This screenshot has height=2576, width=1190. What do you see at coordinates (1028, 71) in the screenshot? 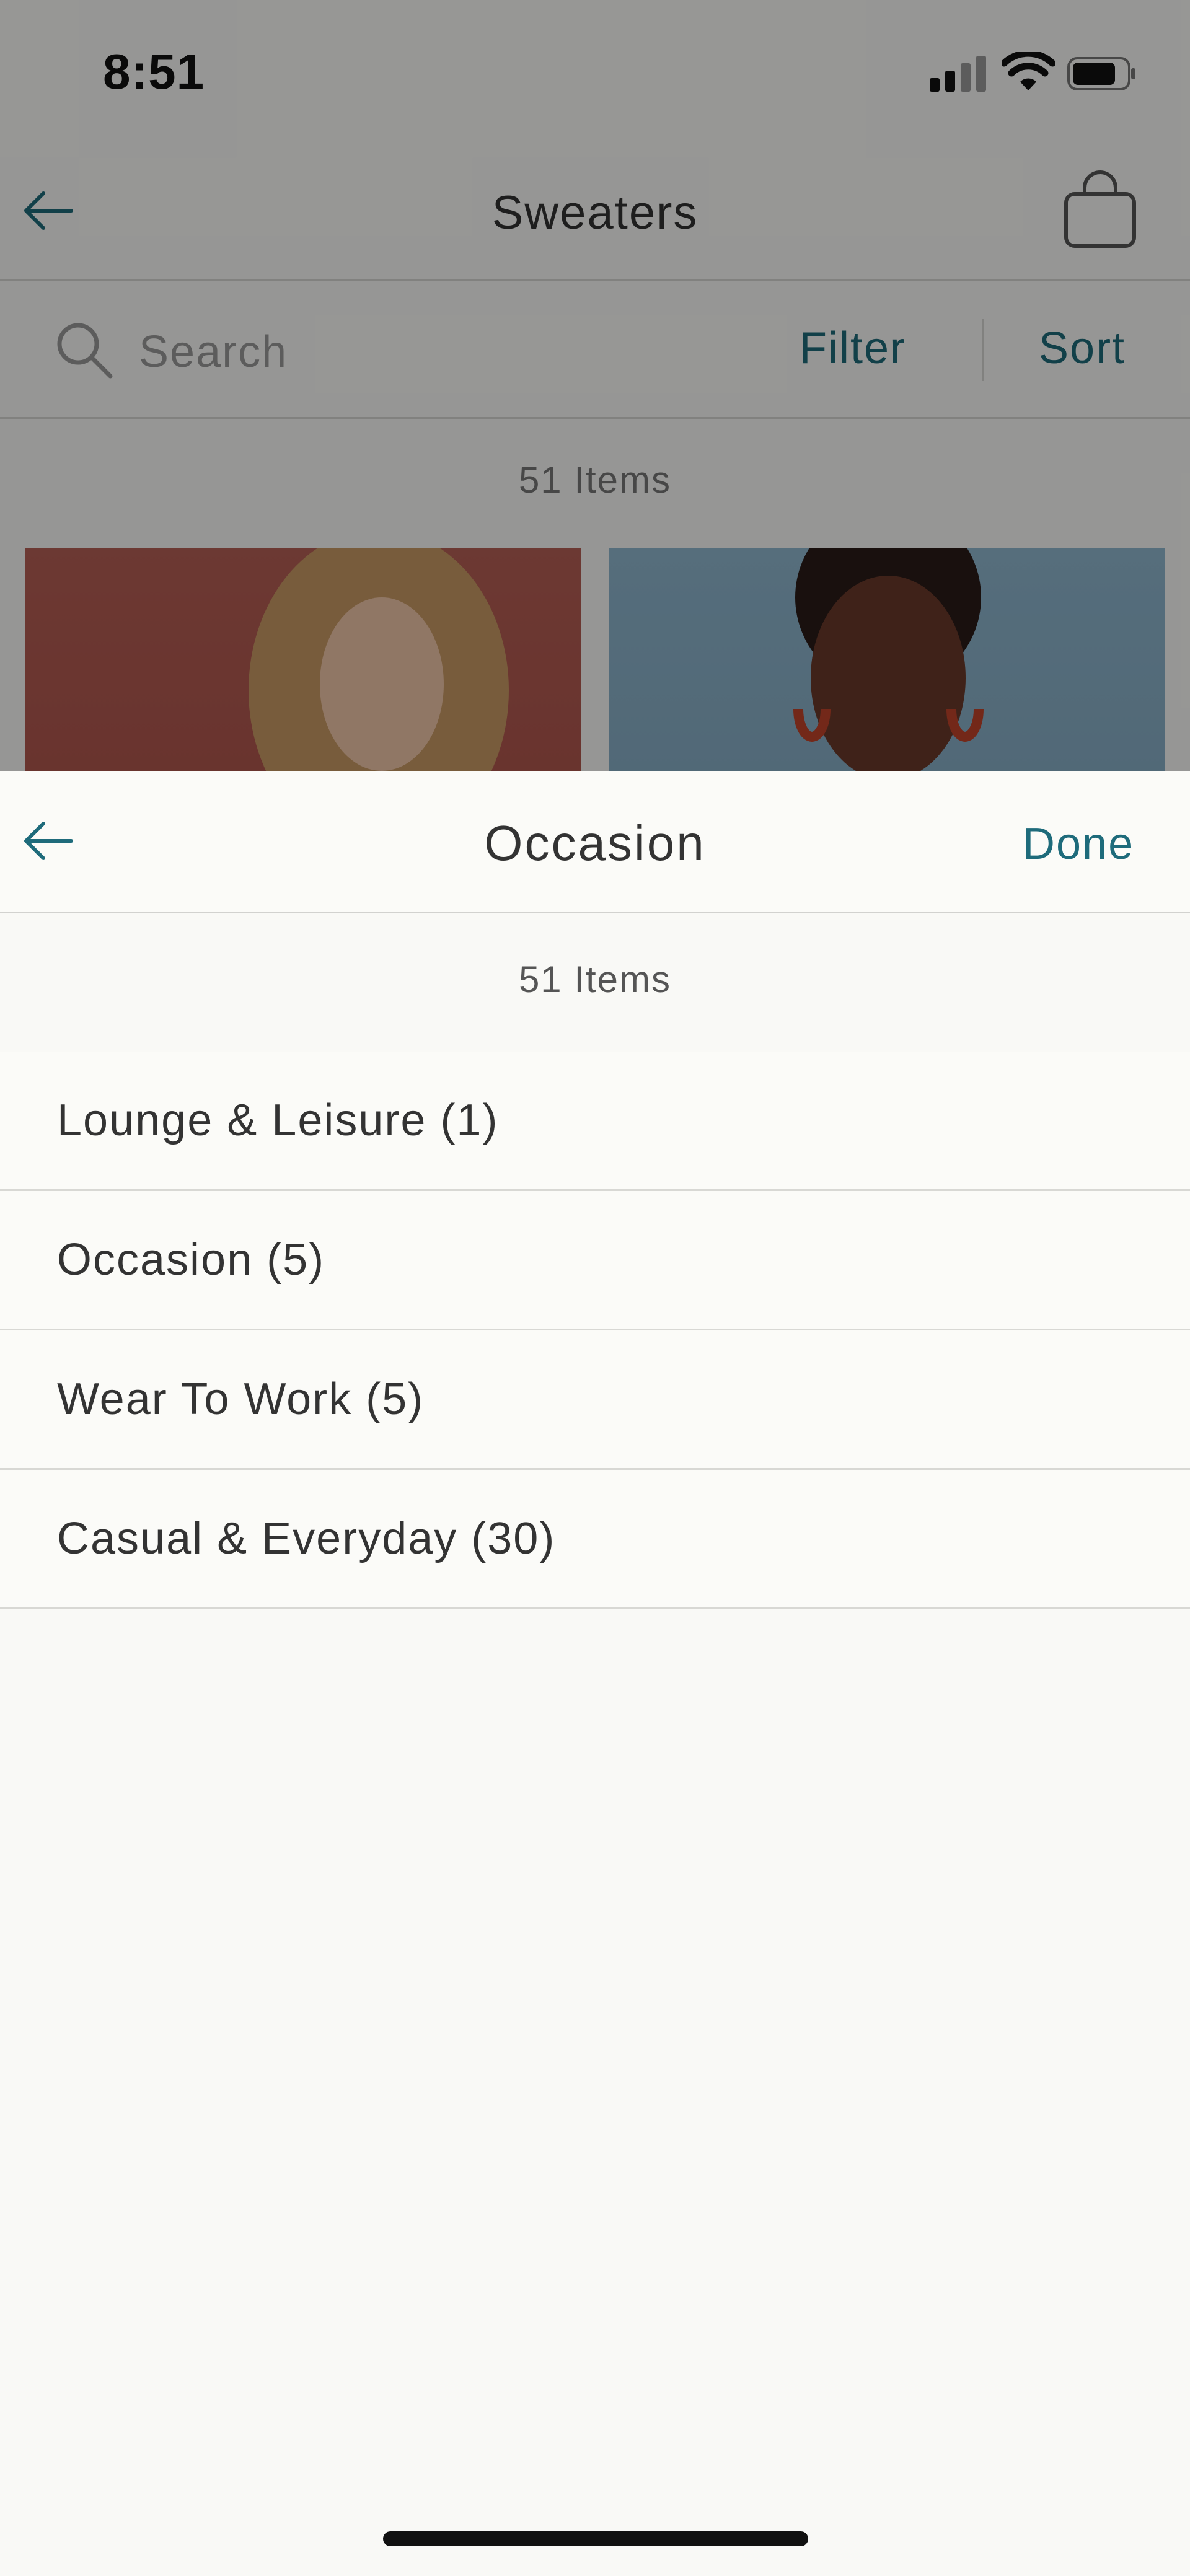
I see `wifi-icon` at bounding box center [1028, 71].